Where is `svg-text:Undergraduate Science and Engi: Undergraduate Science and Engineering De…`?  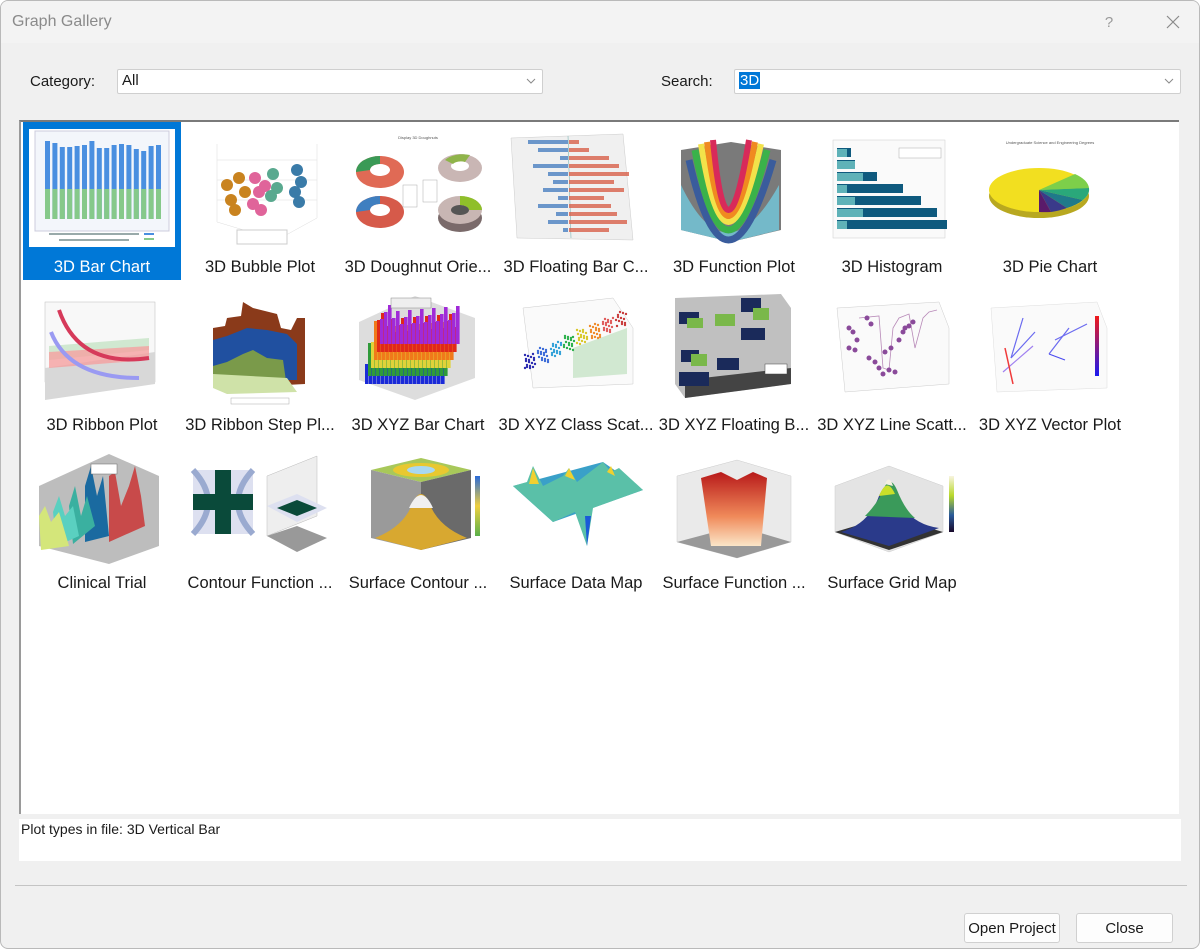
svg-text:Undergraduate Science and Engi: Undergraduate Science and Engineering De… is located at coordinates (1050, 142).